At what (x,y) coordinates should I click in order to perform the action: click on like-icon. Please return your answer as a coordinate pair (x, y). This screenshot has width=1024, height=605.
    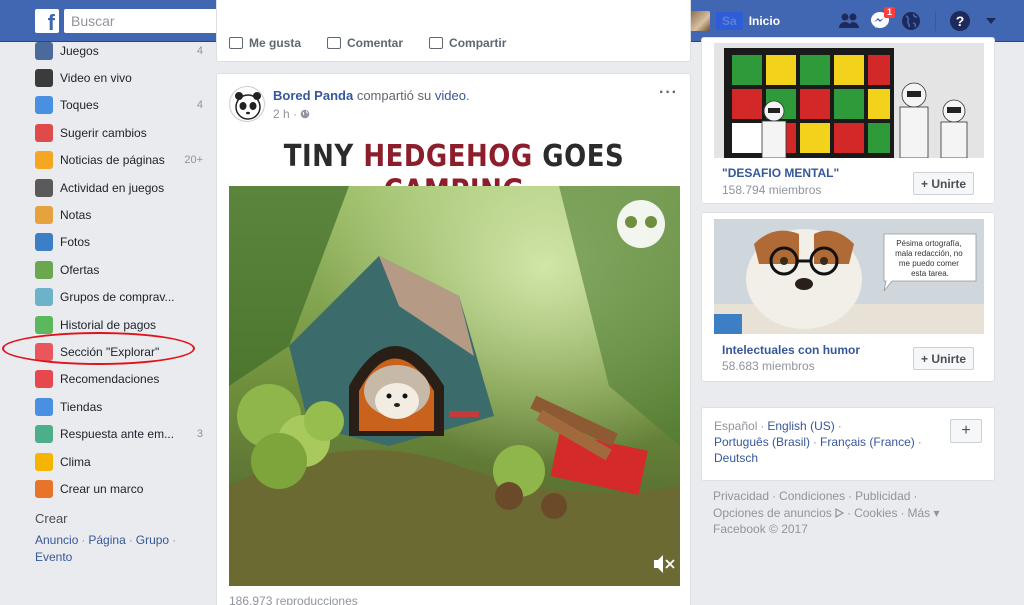
    Looking at the image, I should click on (236, 43).